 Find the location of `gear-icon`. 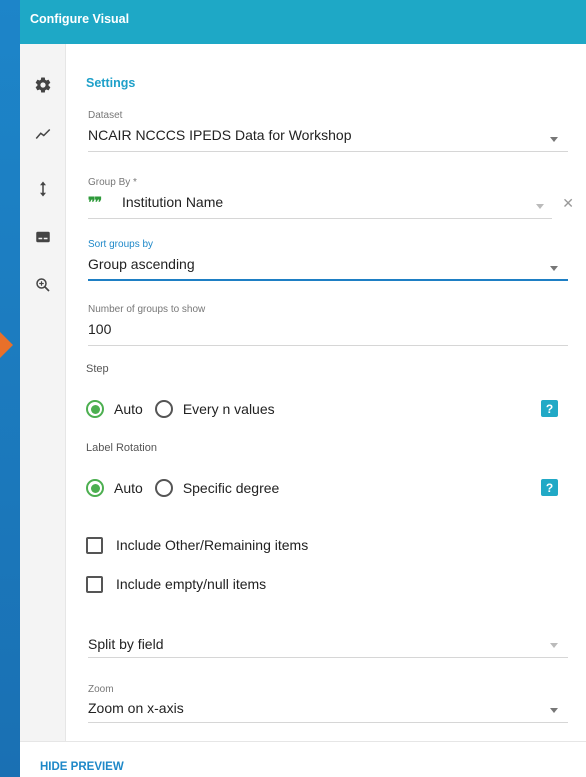

gear-icon is located at coordinates (43, 85).